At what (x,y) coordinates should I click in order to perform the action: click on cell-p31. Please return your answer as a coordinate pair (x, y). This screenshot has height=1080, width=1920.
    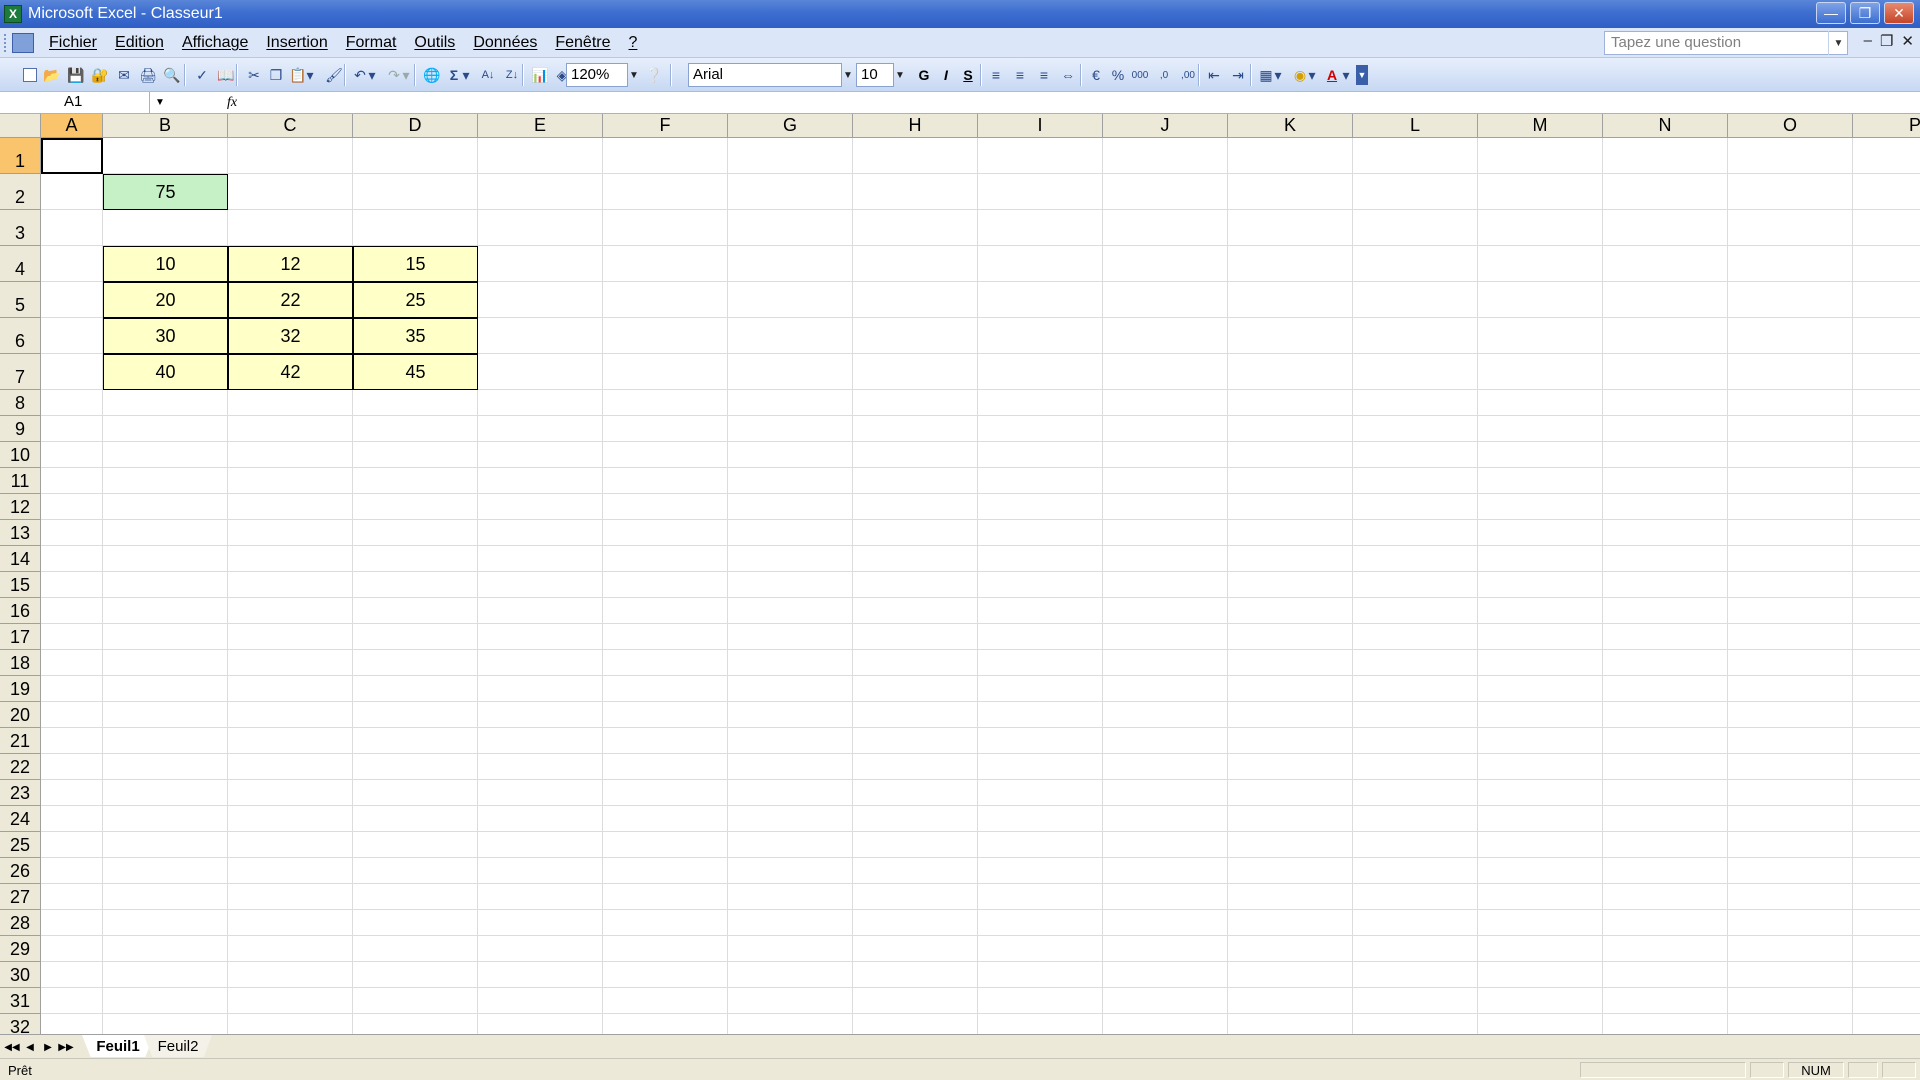
    Looking at the image, I should click on (1886, 1001).